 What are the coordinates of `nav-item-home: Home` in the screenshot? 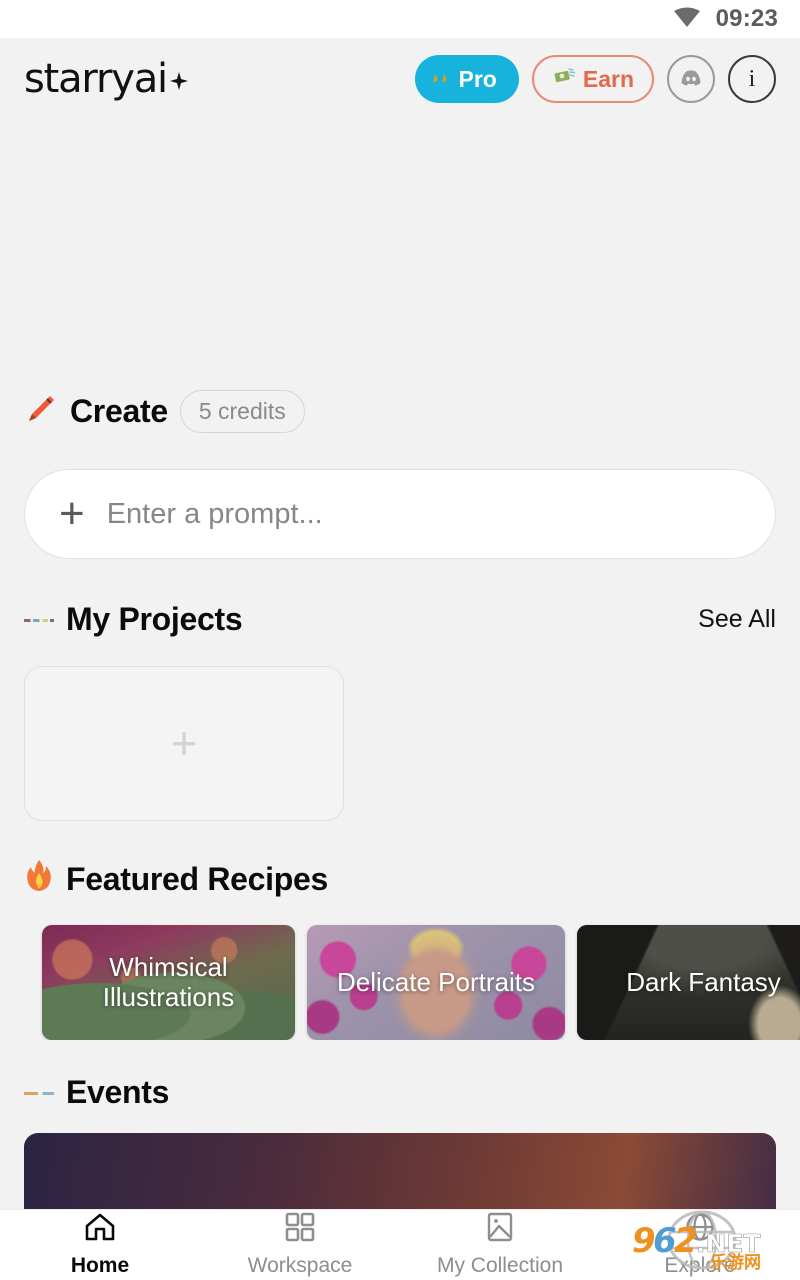 It's located at (100, 1245).